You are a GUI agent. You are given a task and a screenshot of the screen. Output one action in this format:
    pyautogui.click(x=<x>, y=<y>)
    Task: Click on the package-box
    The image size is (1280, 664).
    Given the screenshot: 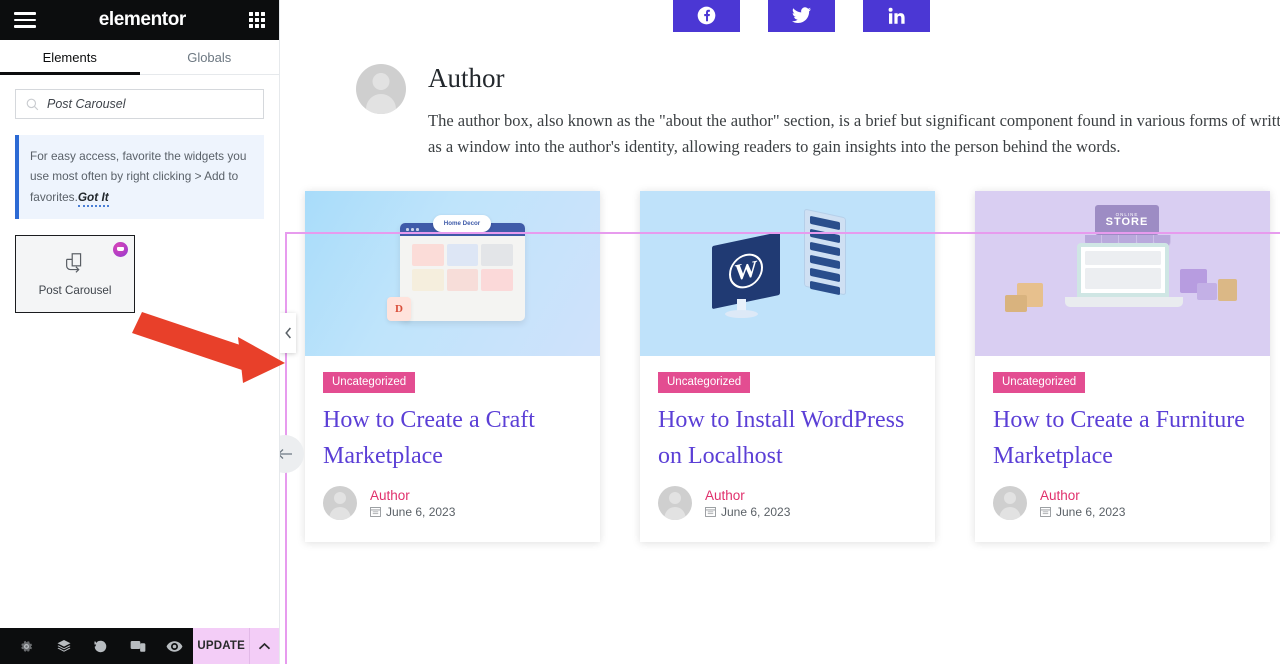 What is the action you would take?
    pyautogui.click(x=1016, y=304)
    